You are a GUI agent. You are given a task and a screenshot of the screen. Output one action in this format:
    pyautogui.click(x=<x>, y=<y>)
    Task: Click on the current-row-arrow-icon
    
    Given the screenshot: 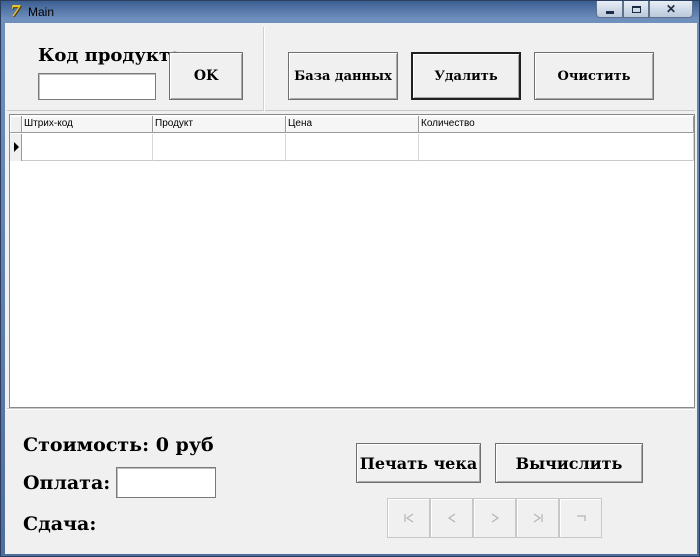 What is the action you would take?
    pyautogui.click(x=16, y=147)
    